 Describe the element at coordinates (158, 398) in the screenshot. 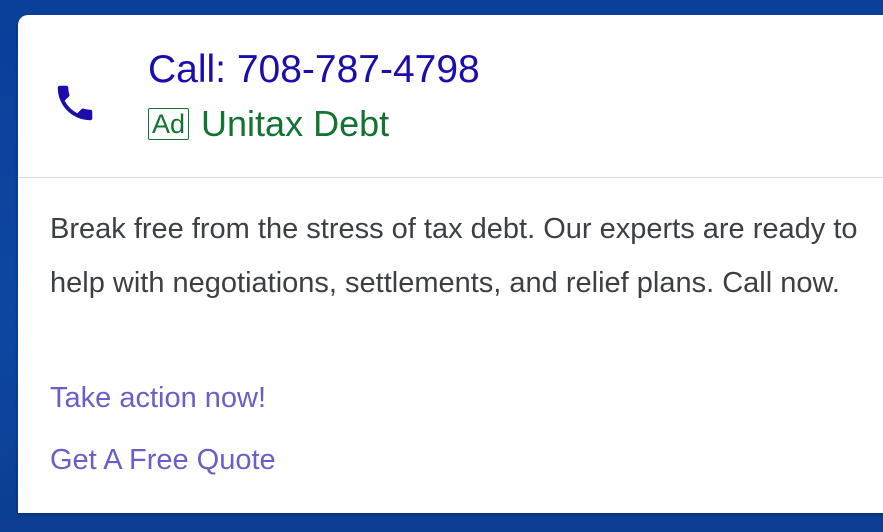

I see `sitelink-take-action: Take action now!` at that location.